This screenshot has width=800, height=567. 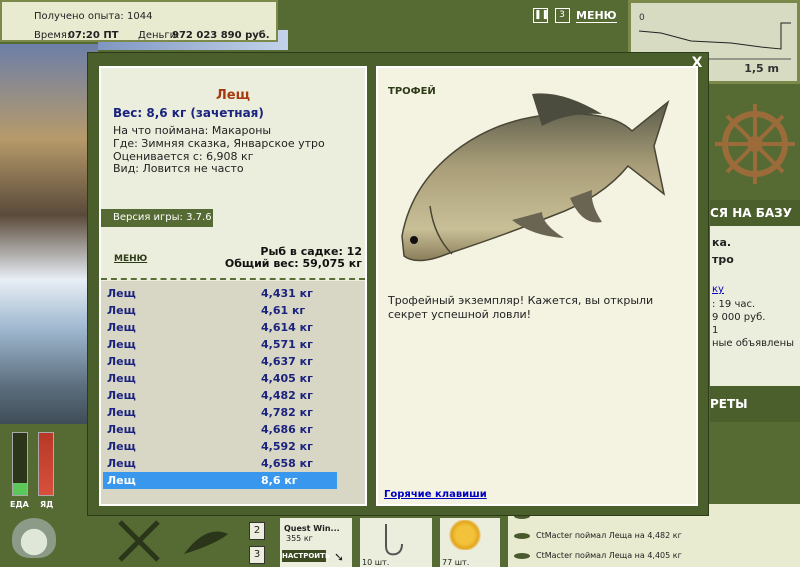 I want to click on menu-link: МЕНЮ, so click(x=130, y=259).